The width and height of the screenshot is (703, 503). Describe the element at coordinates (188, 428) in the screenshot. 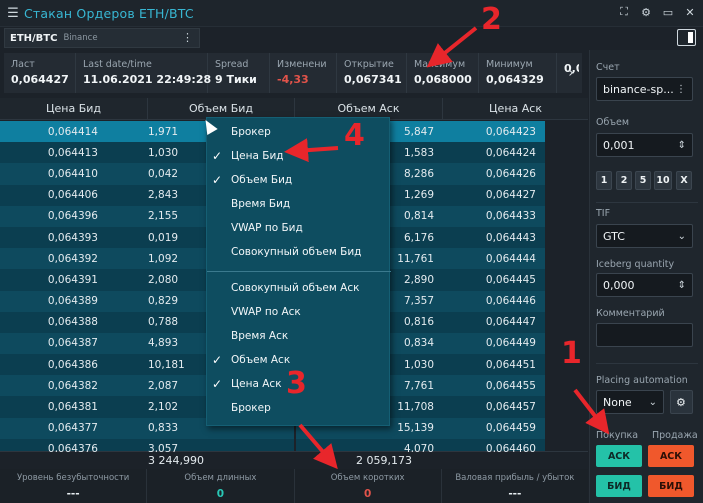

I see `bid-volume-cell: 0,833` at that location.